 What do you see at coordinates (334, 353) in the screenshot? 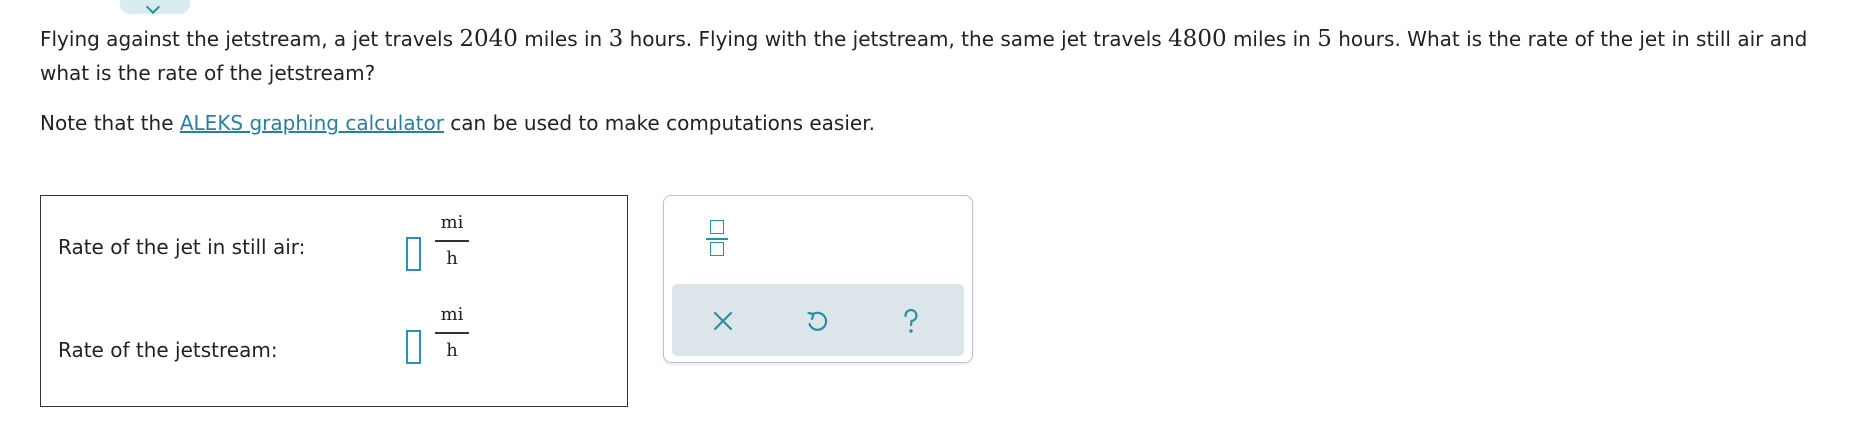
I see `answer-row-jetstream: Rate of the jetstream: mi h` at bounding box center [334, 353].